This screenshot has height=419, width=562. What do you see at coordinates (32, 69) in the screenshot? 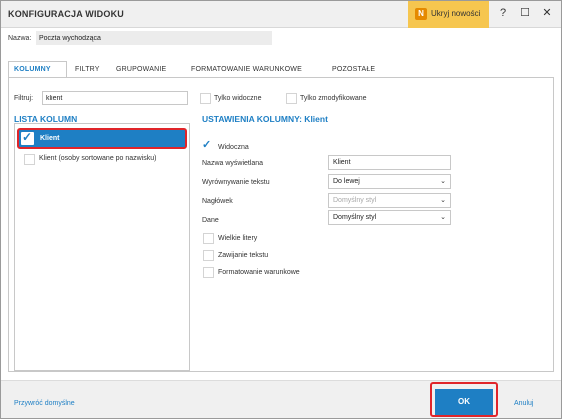
I see `tab-columns: KOLUMNY` at bounding box center [32, 69].